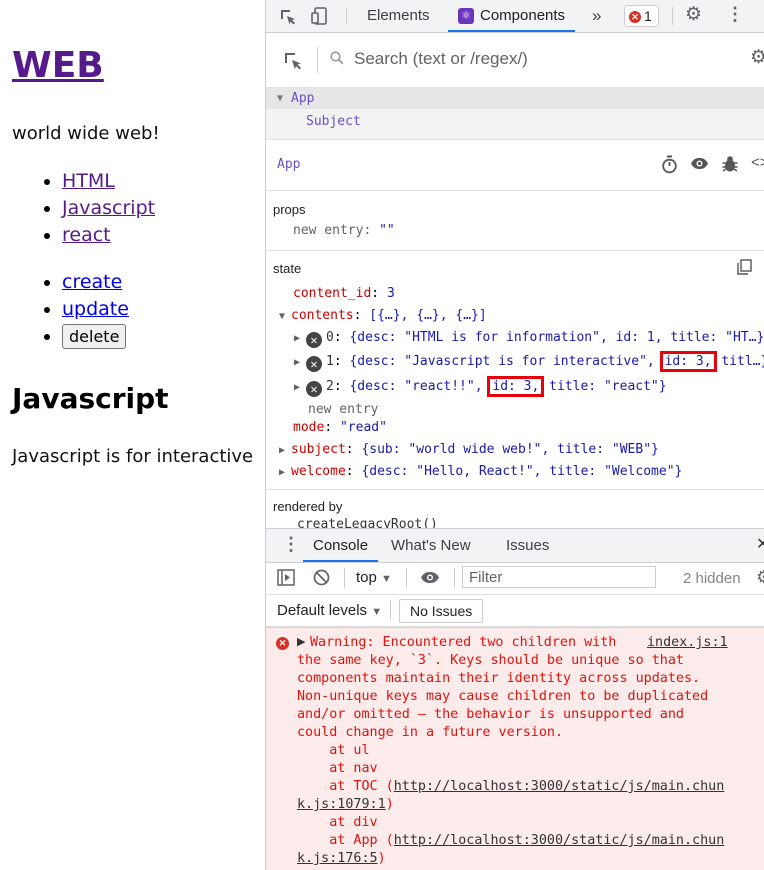 The width and height of the screenshot is (764, 870). Describe the element at coordinates (320, 18) in the screenshot. I see `device-toolbar-icon` at that location.